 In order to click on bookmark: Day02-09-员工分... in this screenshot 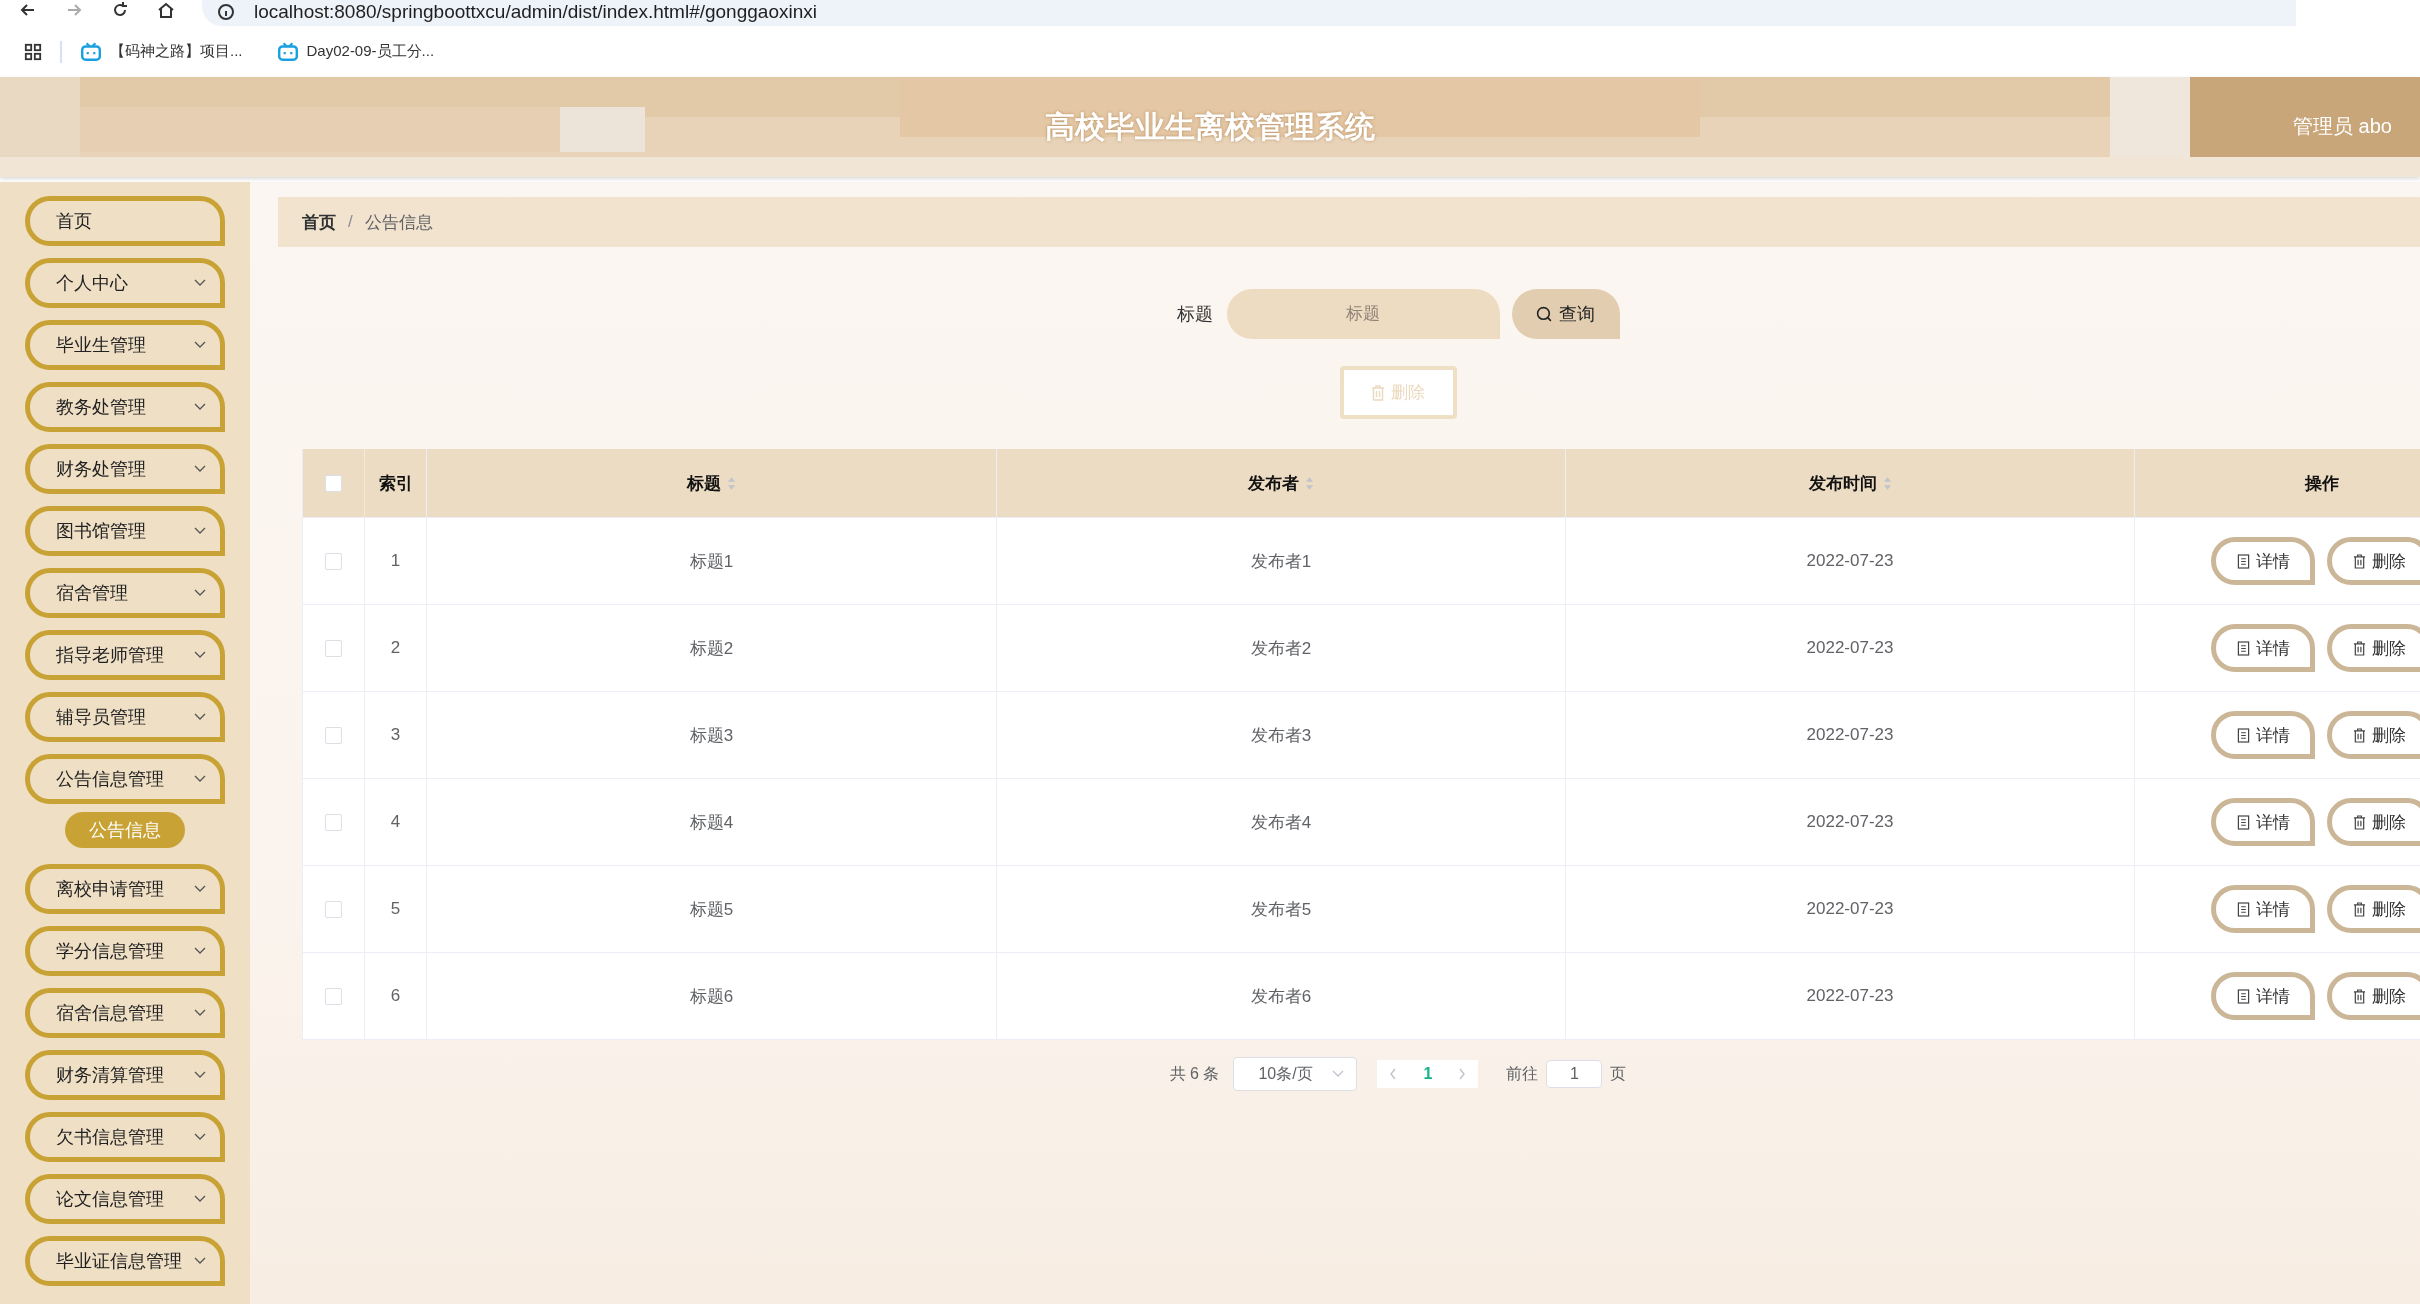, I will do `click(355, 51)`.